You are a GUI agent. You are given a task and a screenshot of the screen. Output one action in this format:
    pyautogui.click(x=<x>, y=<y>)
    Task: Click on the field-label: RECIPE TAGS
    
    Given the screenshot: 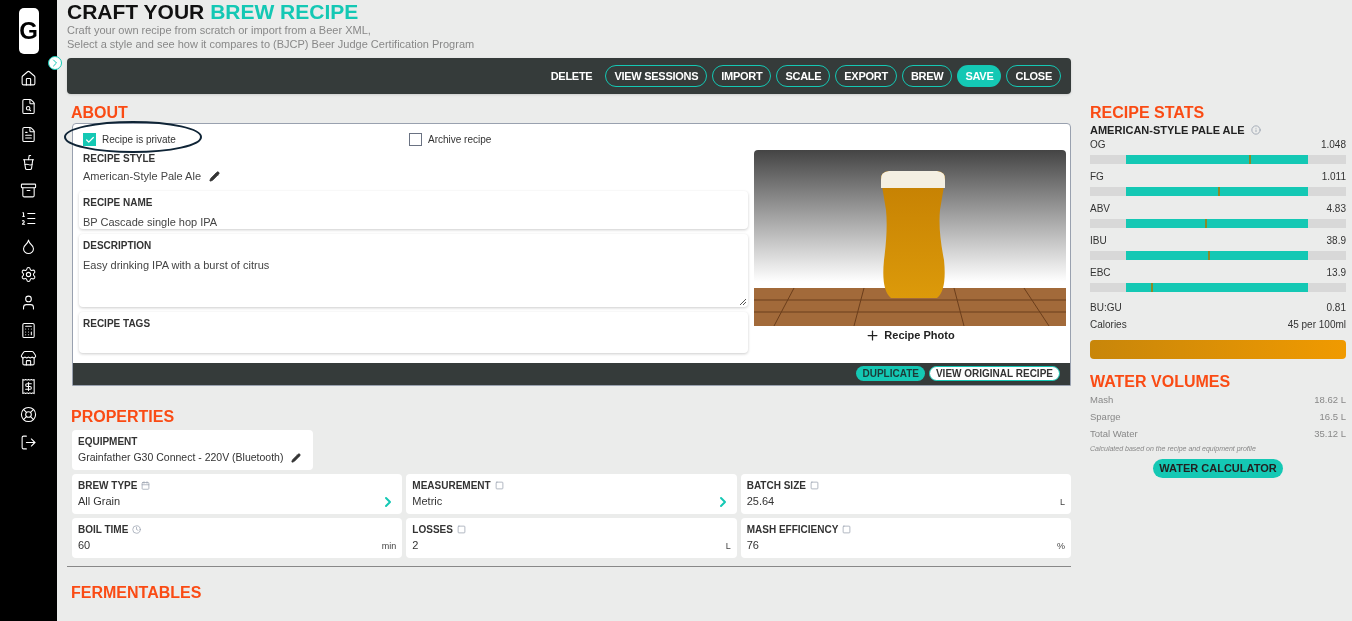 What is the action you would take?
    pyautogui.click(x=117, y=323)
    